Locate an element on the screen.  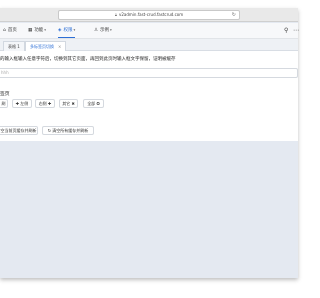
grid-icon: ▦ is located at coordinates (30, 30).